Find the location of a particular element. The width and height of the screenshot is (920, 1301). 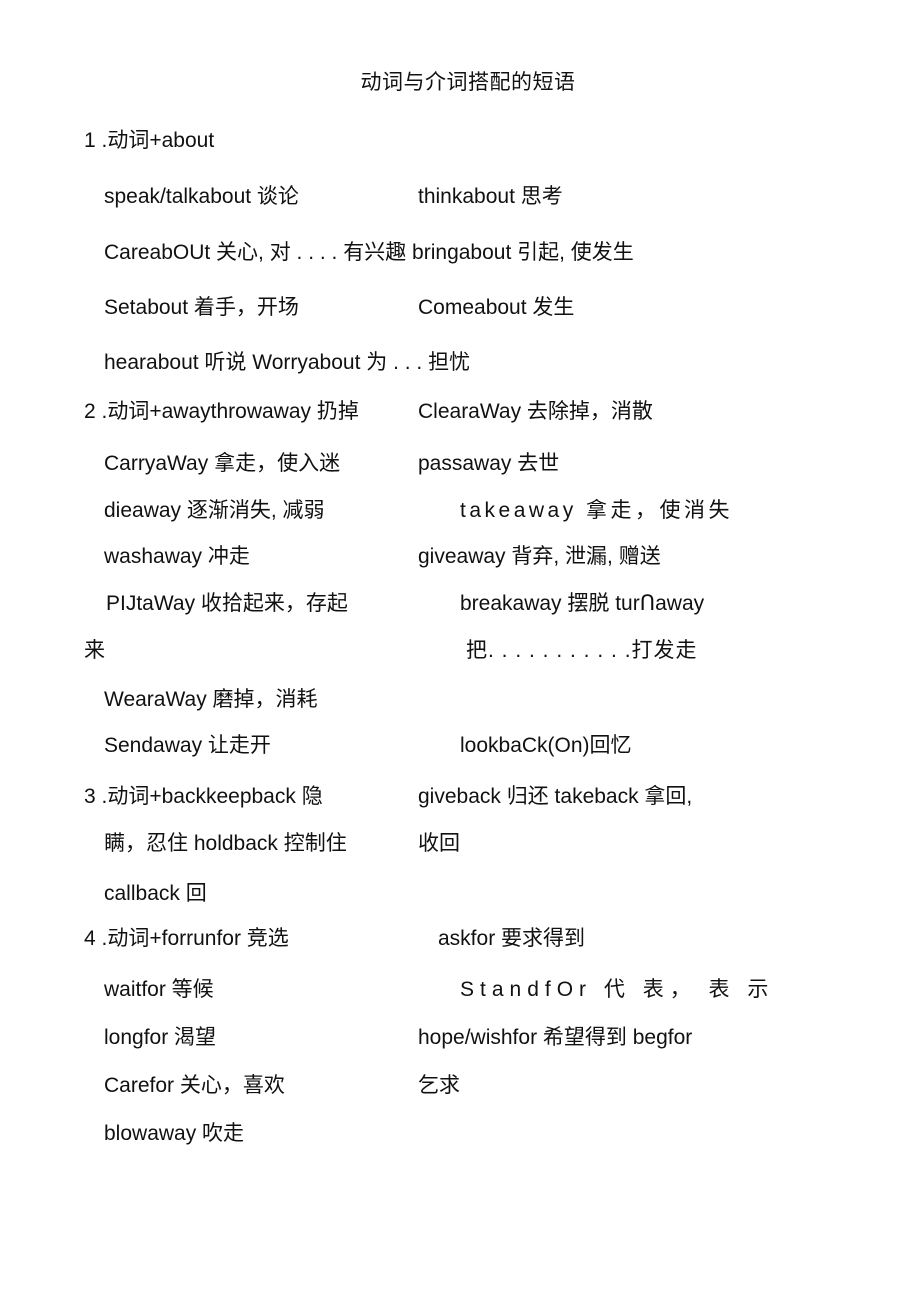

phrase-line-stand-for: StandfOr 代 表， 表 示 is located at coordinates (617, 989).